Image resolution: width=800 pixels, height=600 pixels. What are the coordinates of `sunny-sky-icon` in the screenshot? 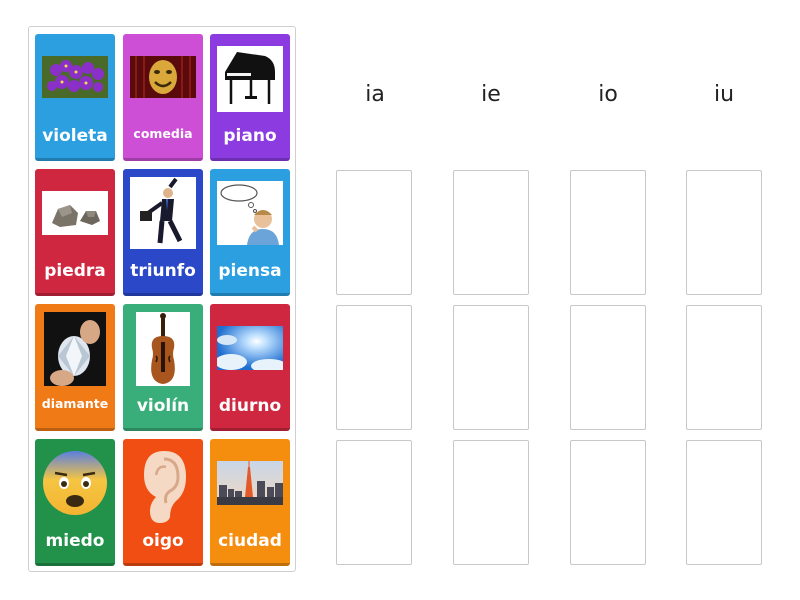 It's located at (250, 348).